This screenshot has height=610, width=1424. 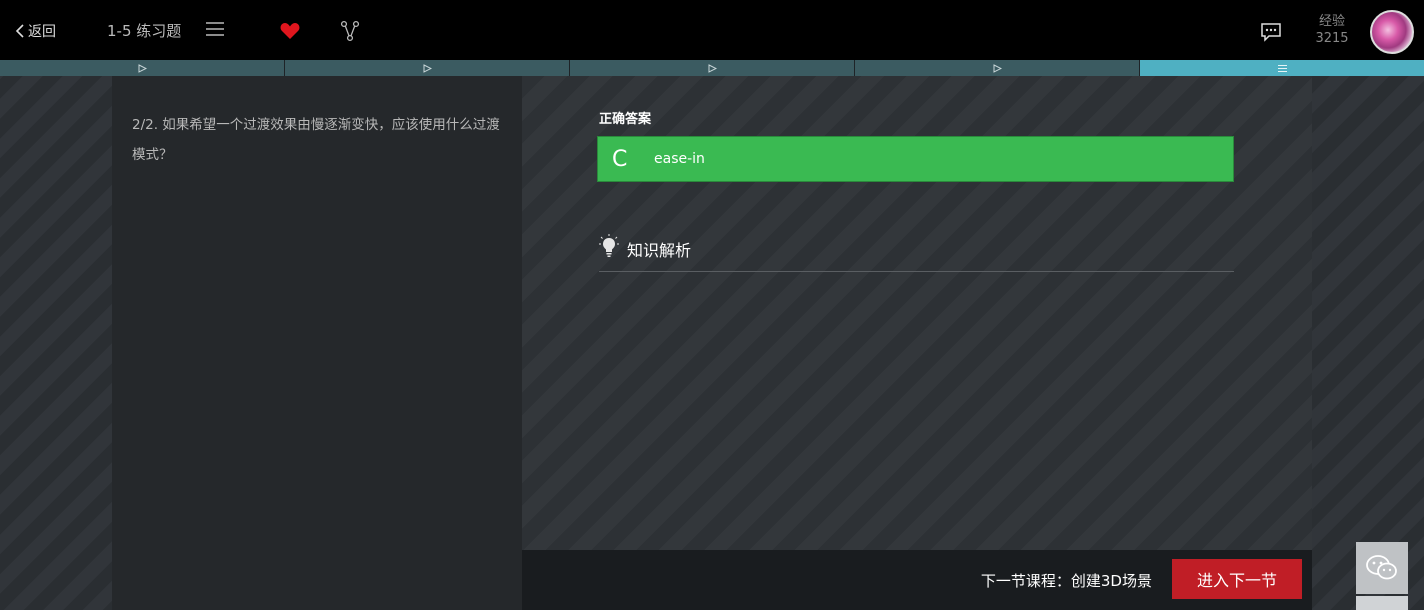 What do you see at coordinates (1332, 30) in the screenshot?
I see `experience: 经验 3215` at bounding box center [1332, 30].